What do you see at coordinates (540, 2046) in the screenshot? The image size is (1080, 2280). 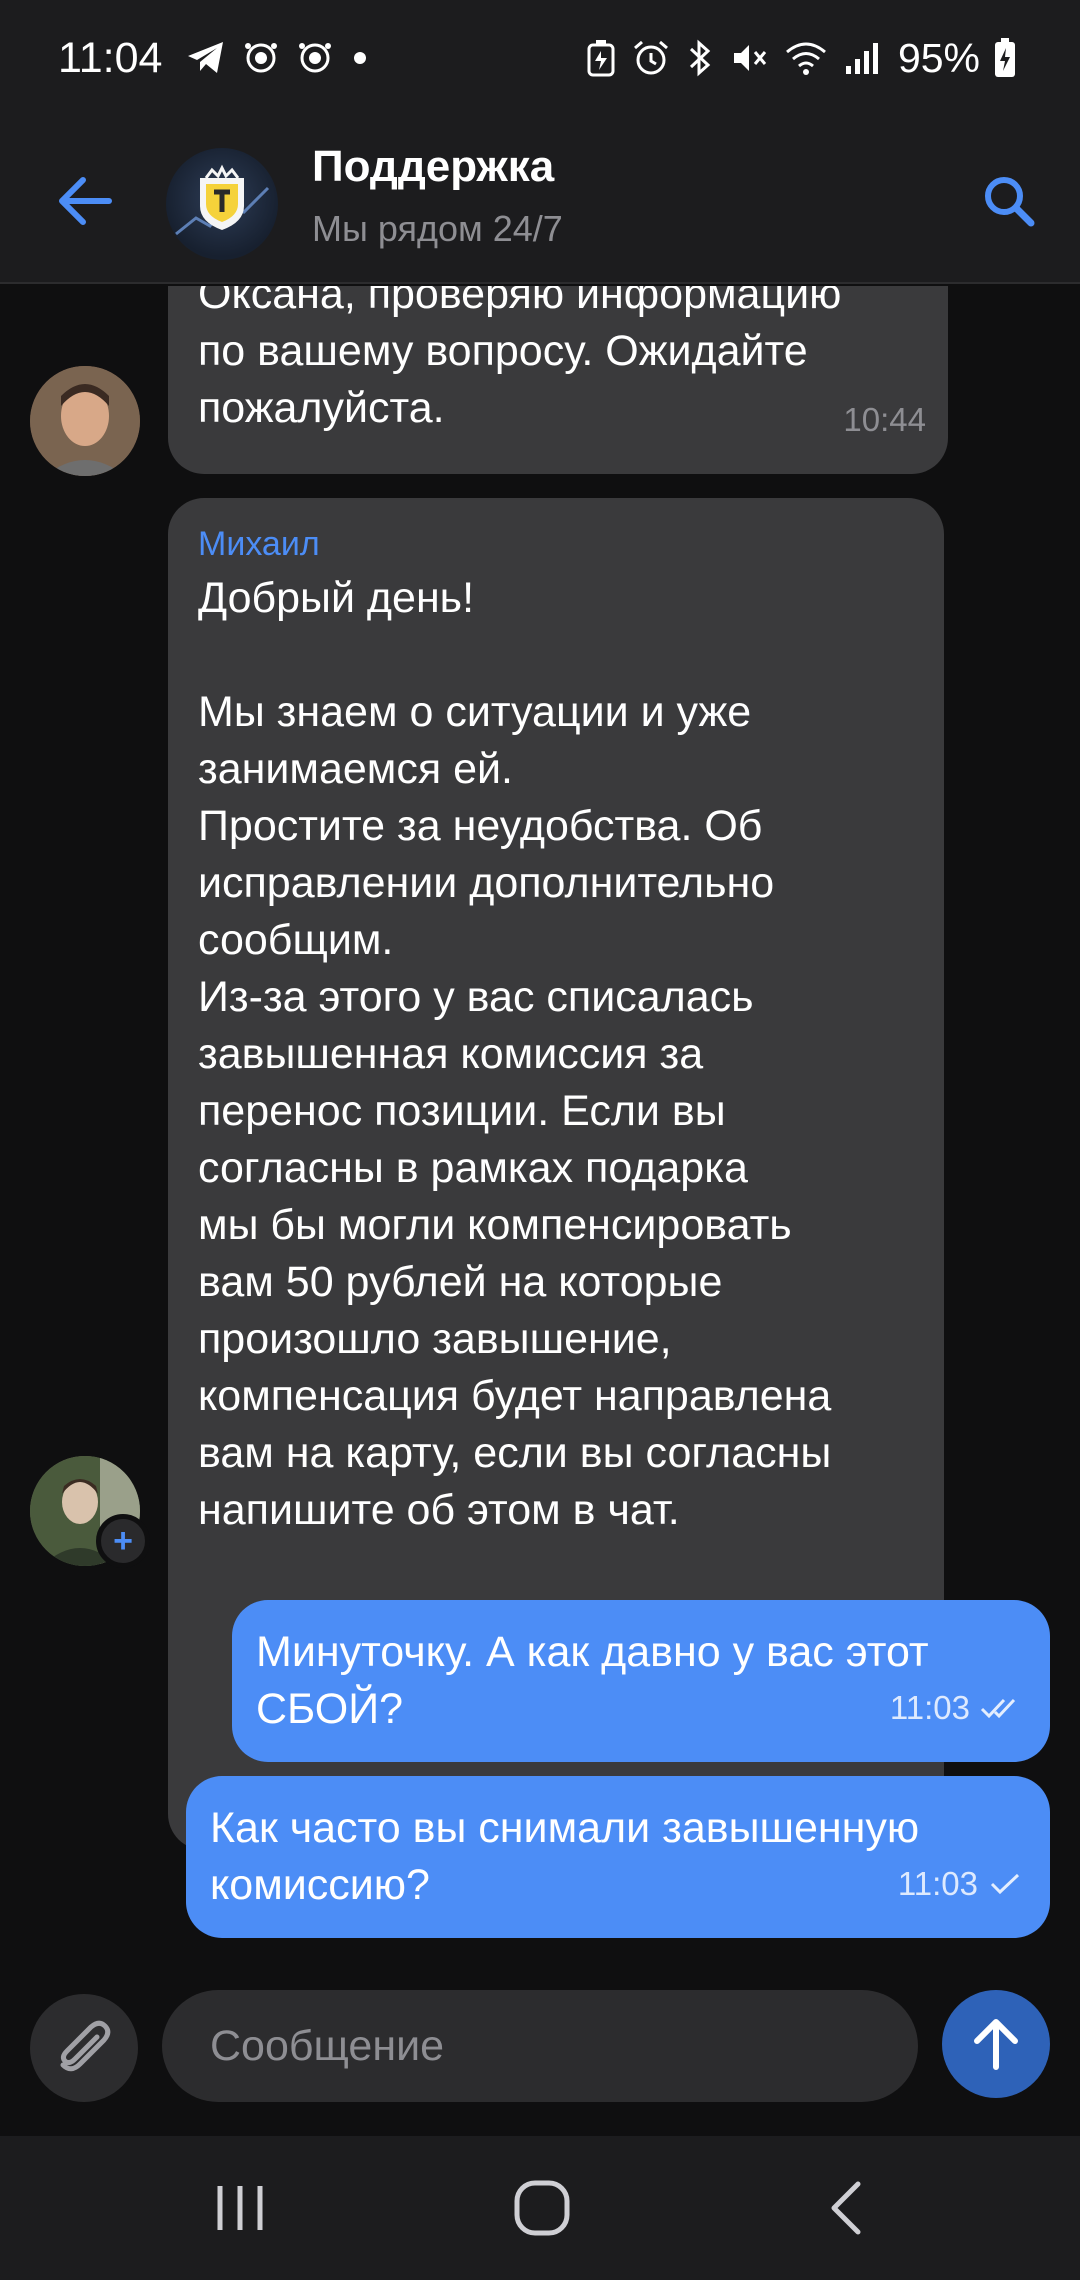 I see `message-input` at bounding box center [540, 2046].